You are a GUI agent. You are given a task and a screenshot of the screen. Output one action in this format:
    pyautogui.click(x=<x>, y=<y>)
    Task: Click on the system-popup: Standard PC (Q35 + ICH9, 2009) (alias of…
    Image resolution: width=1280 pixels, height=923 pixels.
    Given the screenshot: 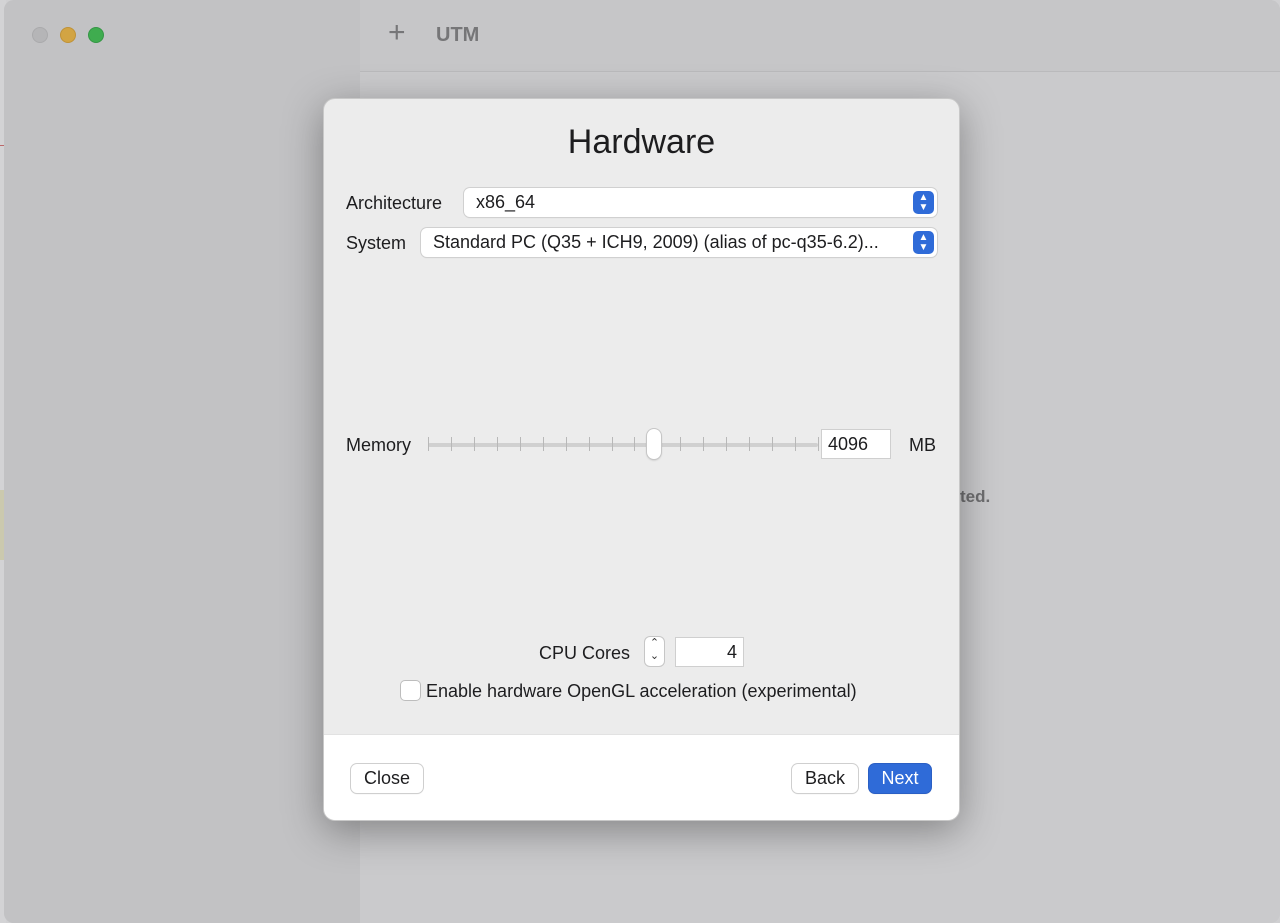 What is the action you would take?
    pyautogui.click(x=679, y=242)
    